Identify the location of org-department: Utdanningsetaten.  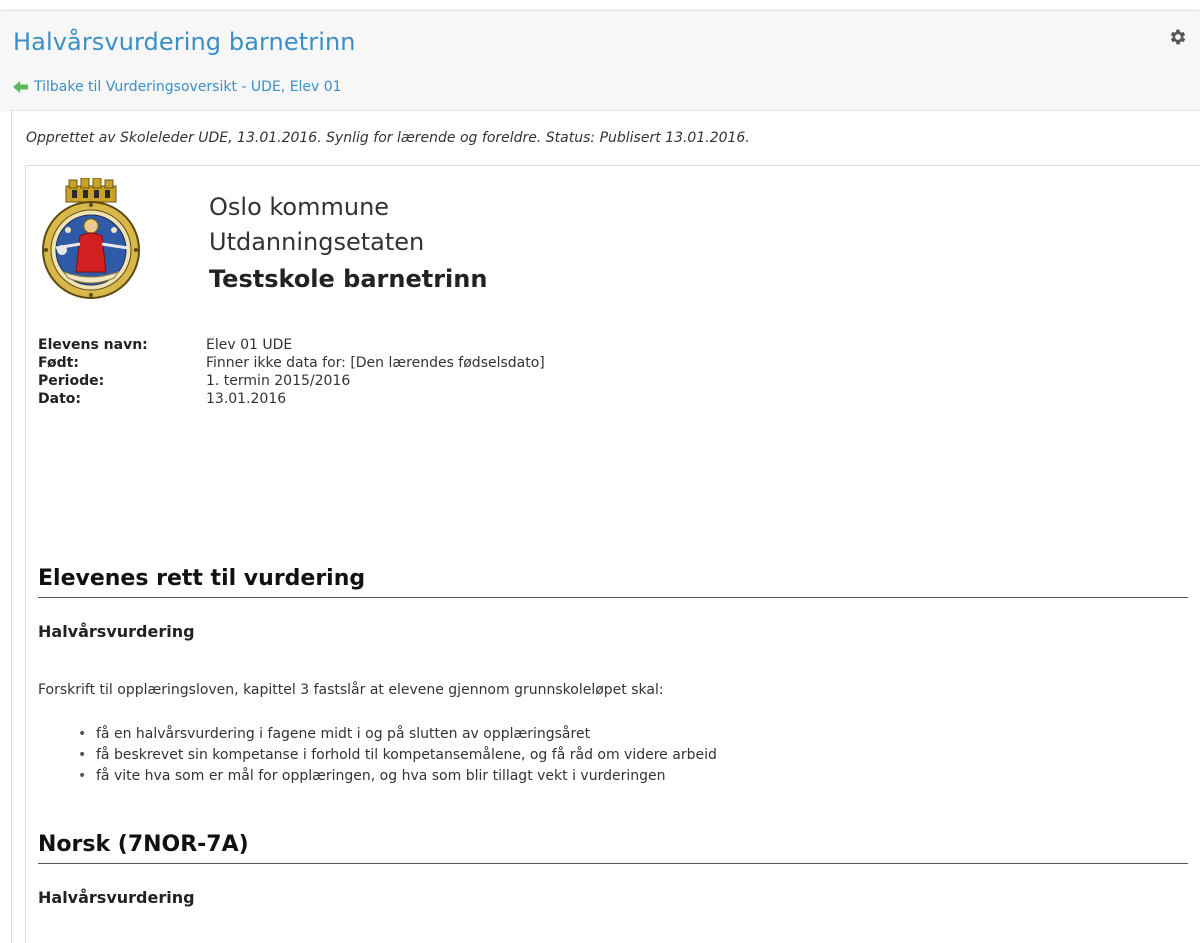
(317, 242).